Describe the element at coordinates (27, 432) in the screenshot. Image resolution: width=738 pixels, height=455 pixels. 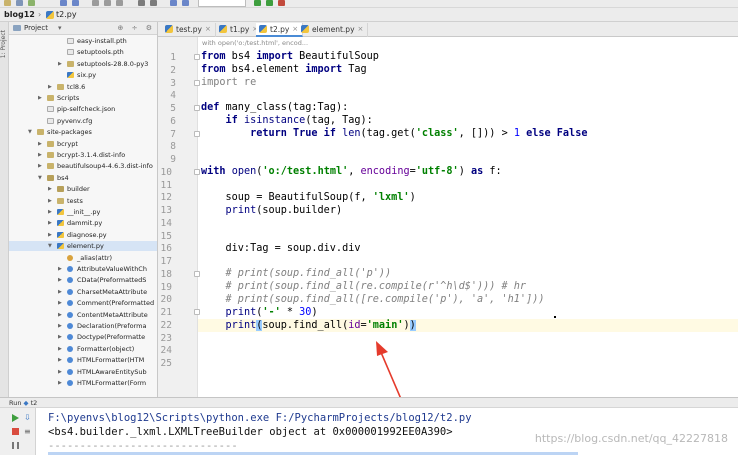
I see `soft-wrap-icon: ≡` at that location.